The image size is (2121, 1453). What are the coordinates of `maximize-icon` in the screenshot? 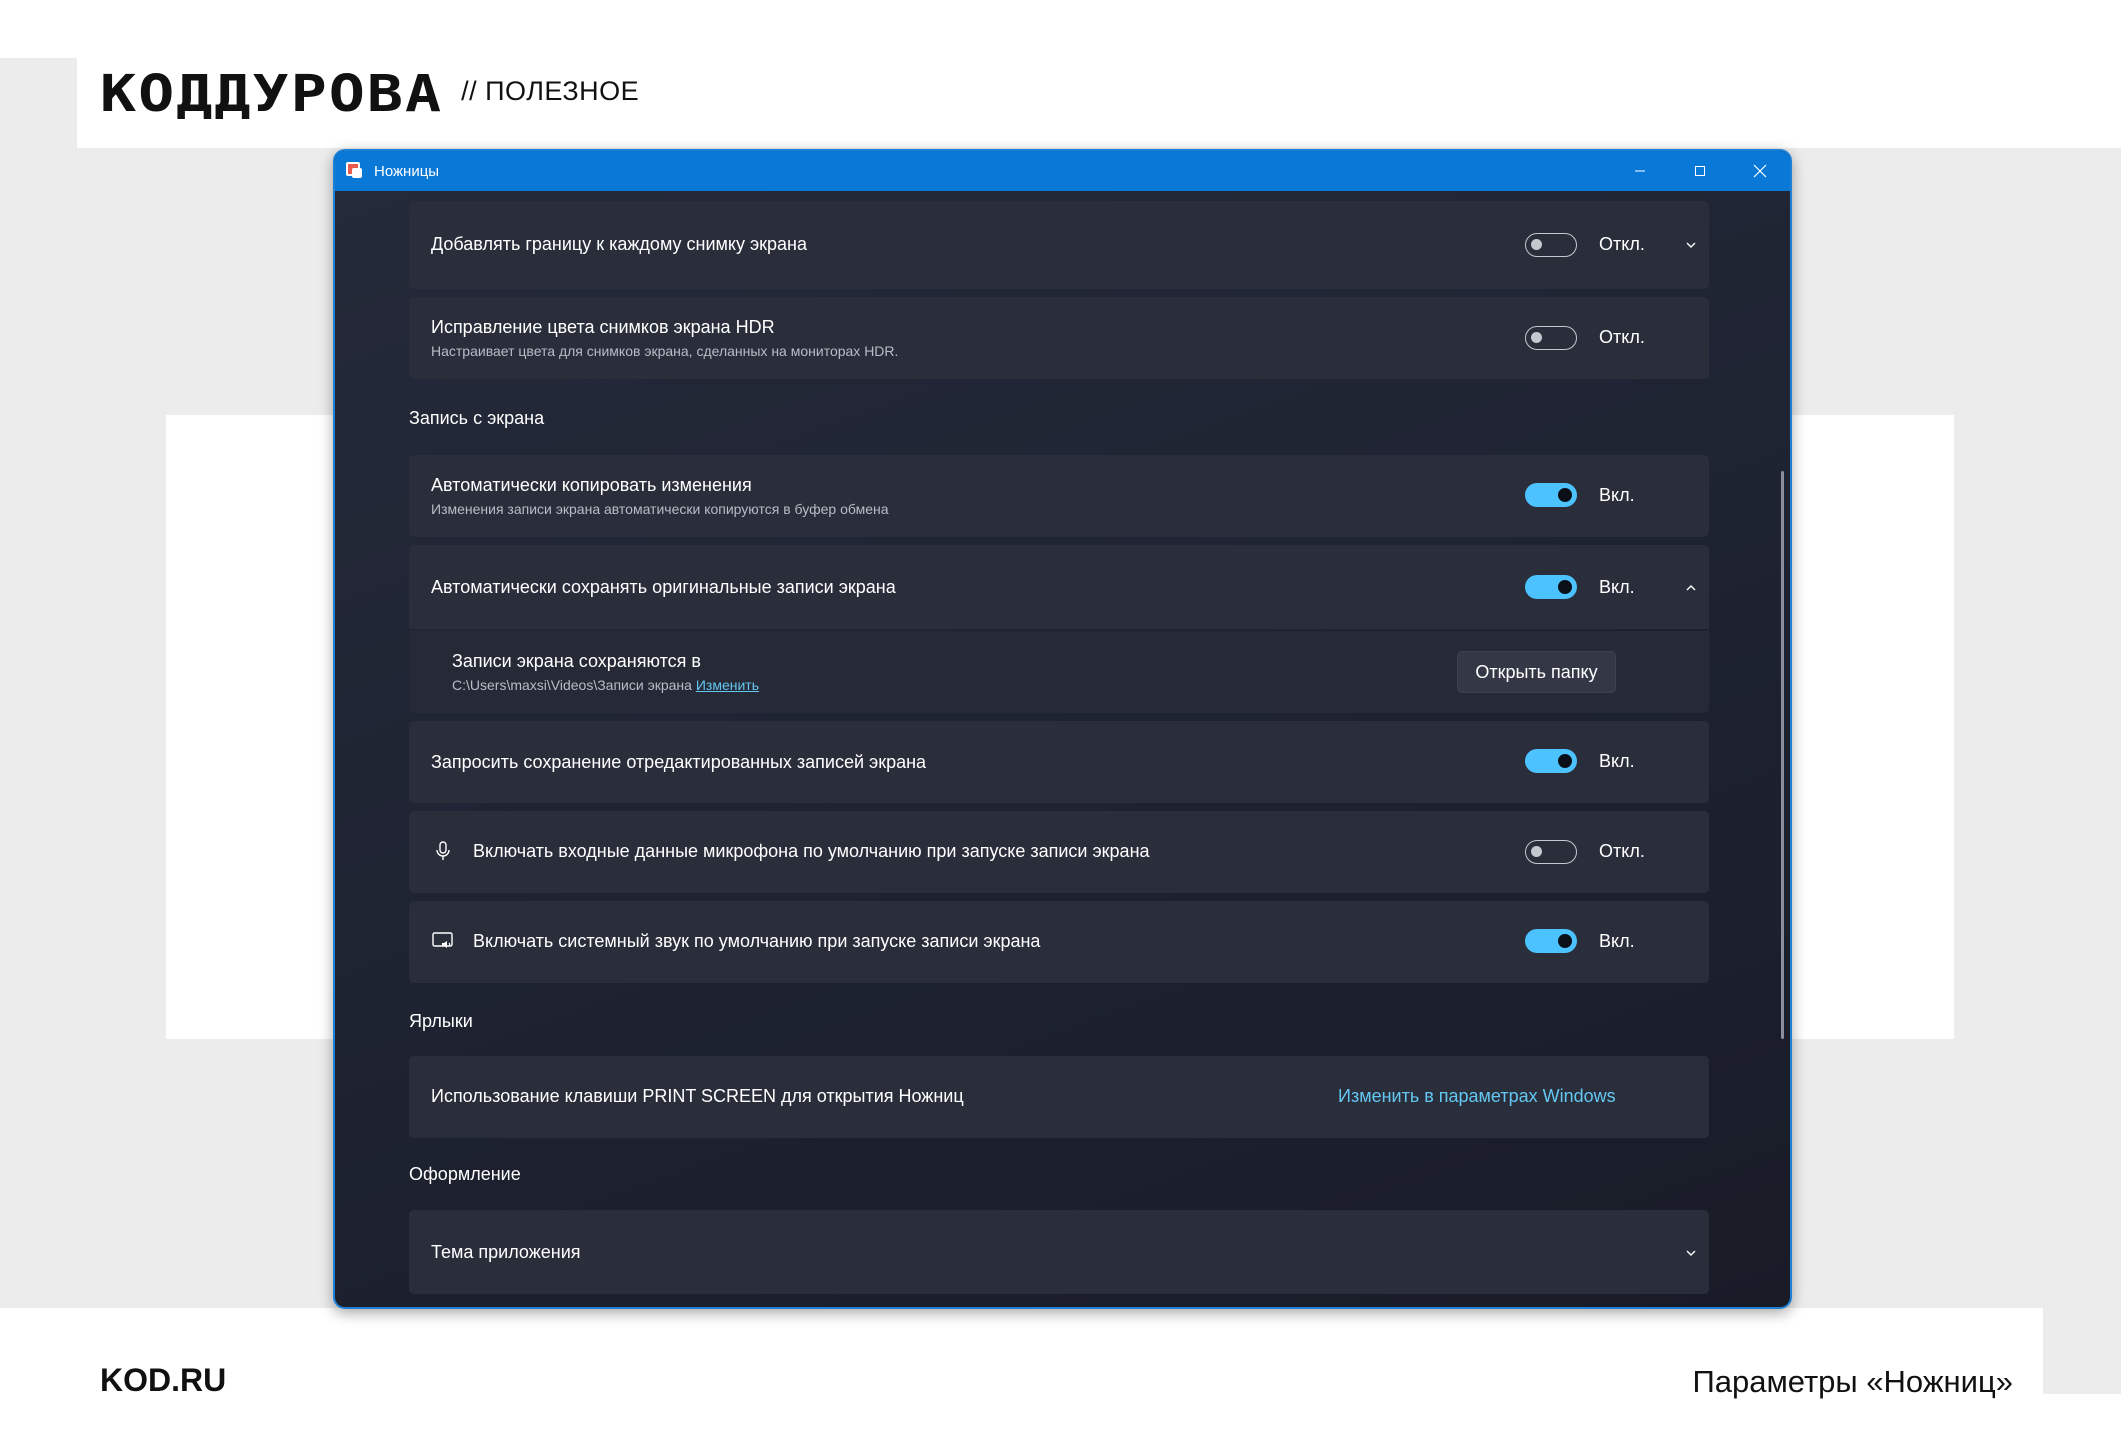 It's located at (1700, 171).